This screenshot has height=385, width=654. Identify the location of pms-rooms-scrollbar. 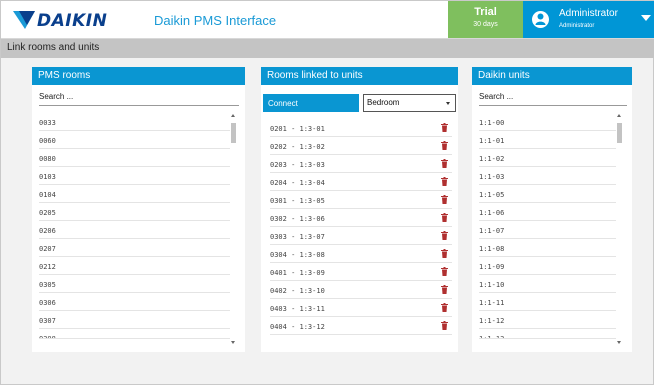
(233, 229).